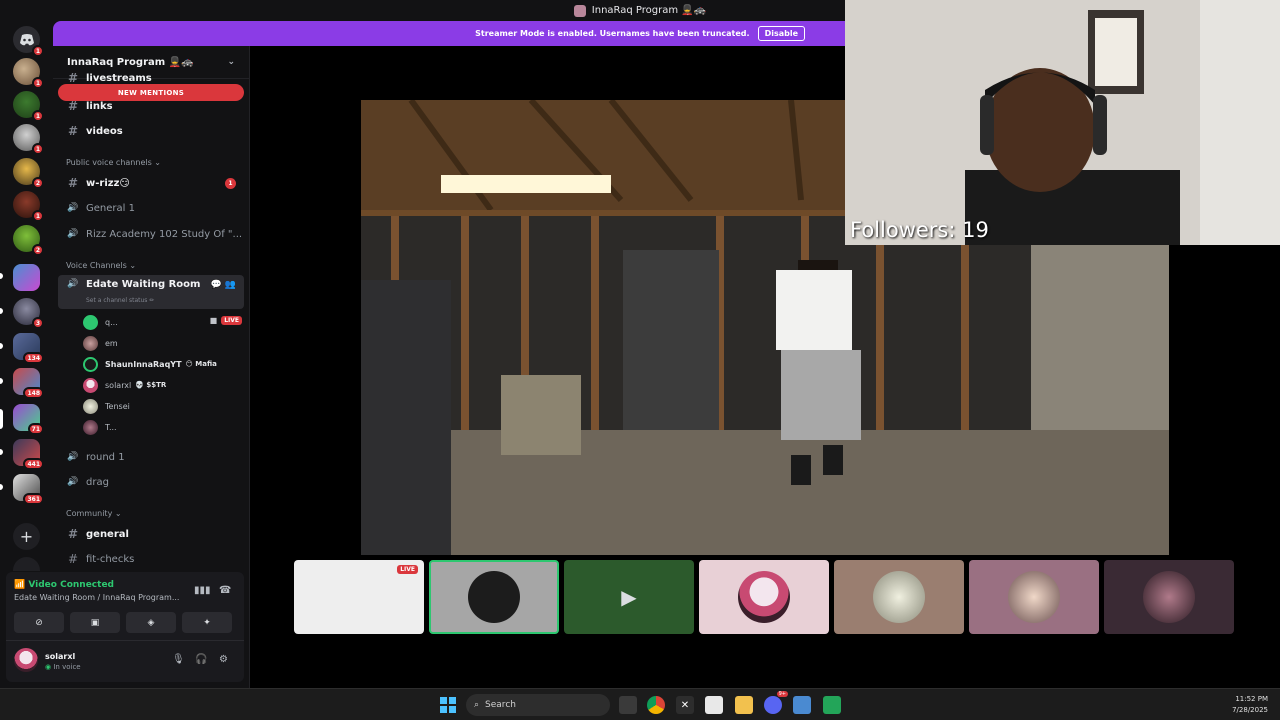  I want to click on discord-taskbar-icon: 9+, so click(776, 702).